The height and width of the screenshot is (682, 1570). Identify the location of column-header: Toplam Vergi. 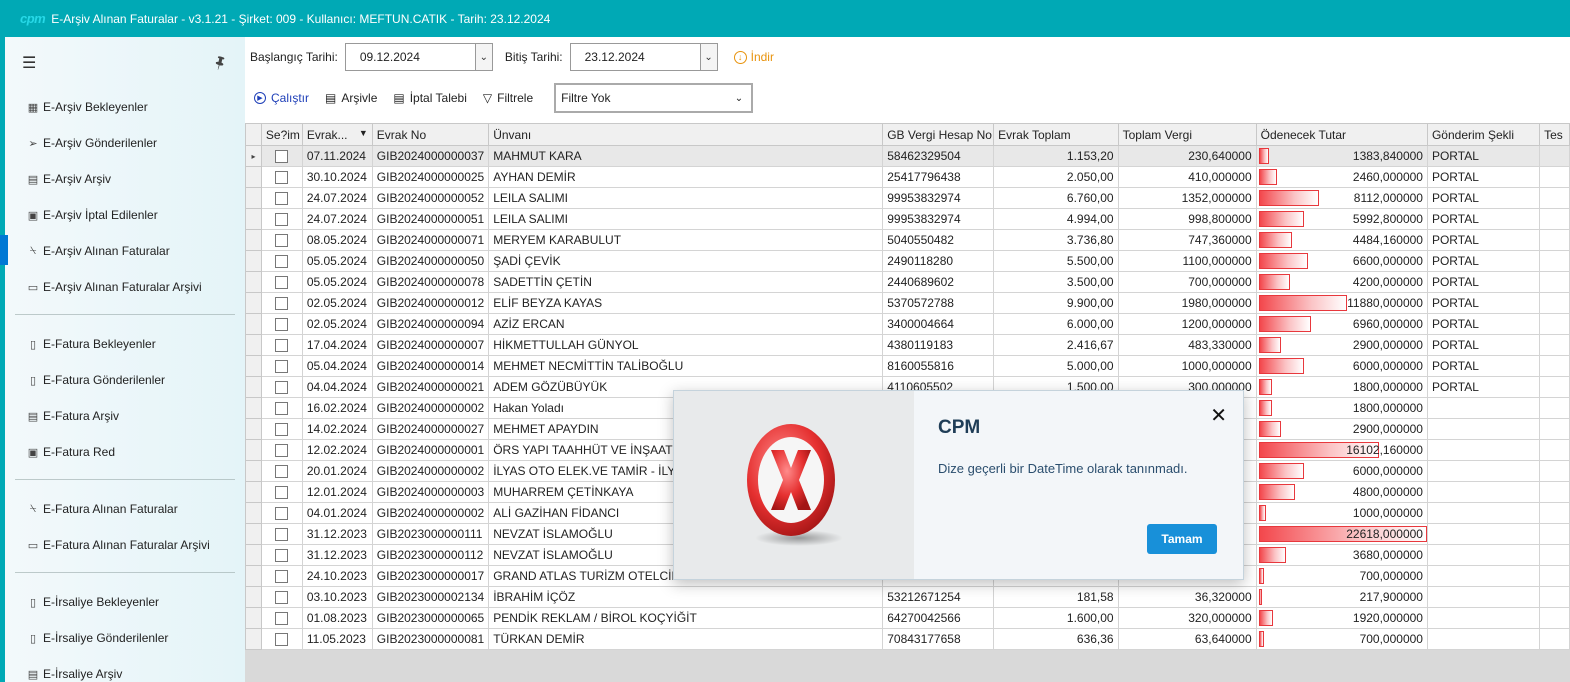
(1187, 134).